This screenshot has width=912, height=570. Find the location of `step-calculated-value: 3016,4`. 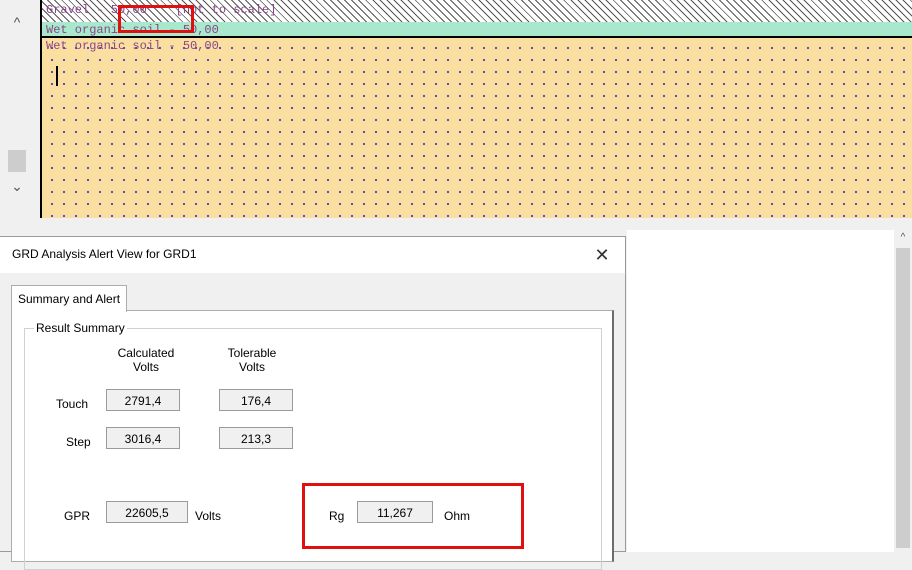

step-calculated-value: 3016,4 is located at coordinates (143, 438).